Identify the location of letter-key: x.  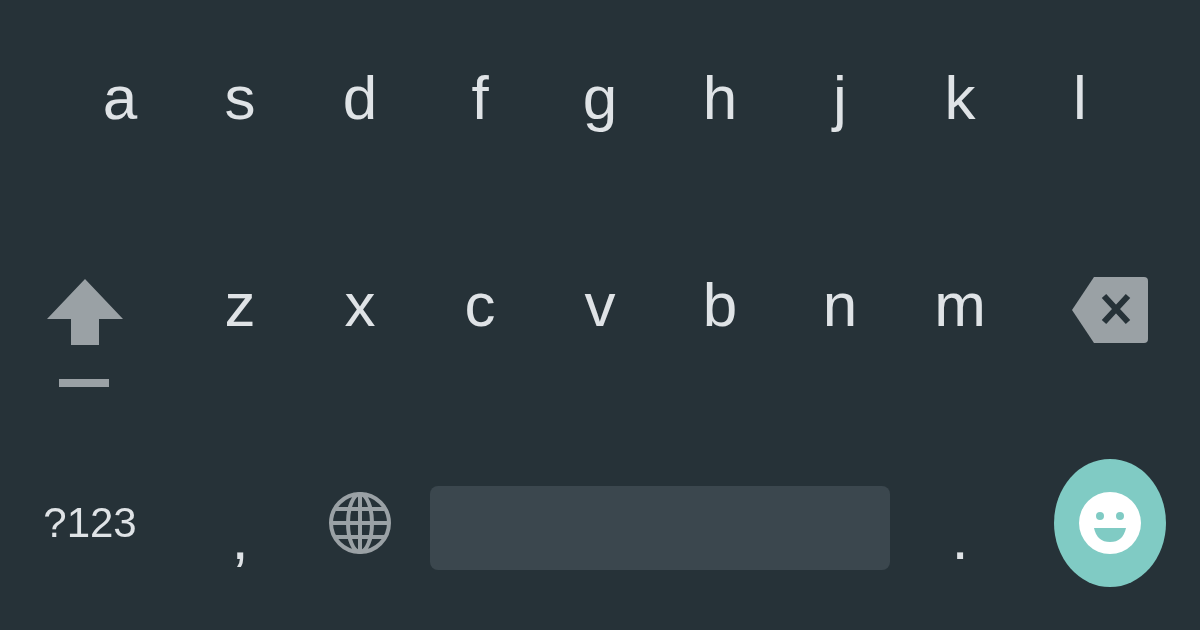
(360, 305).